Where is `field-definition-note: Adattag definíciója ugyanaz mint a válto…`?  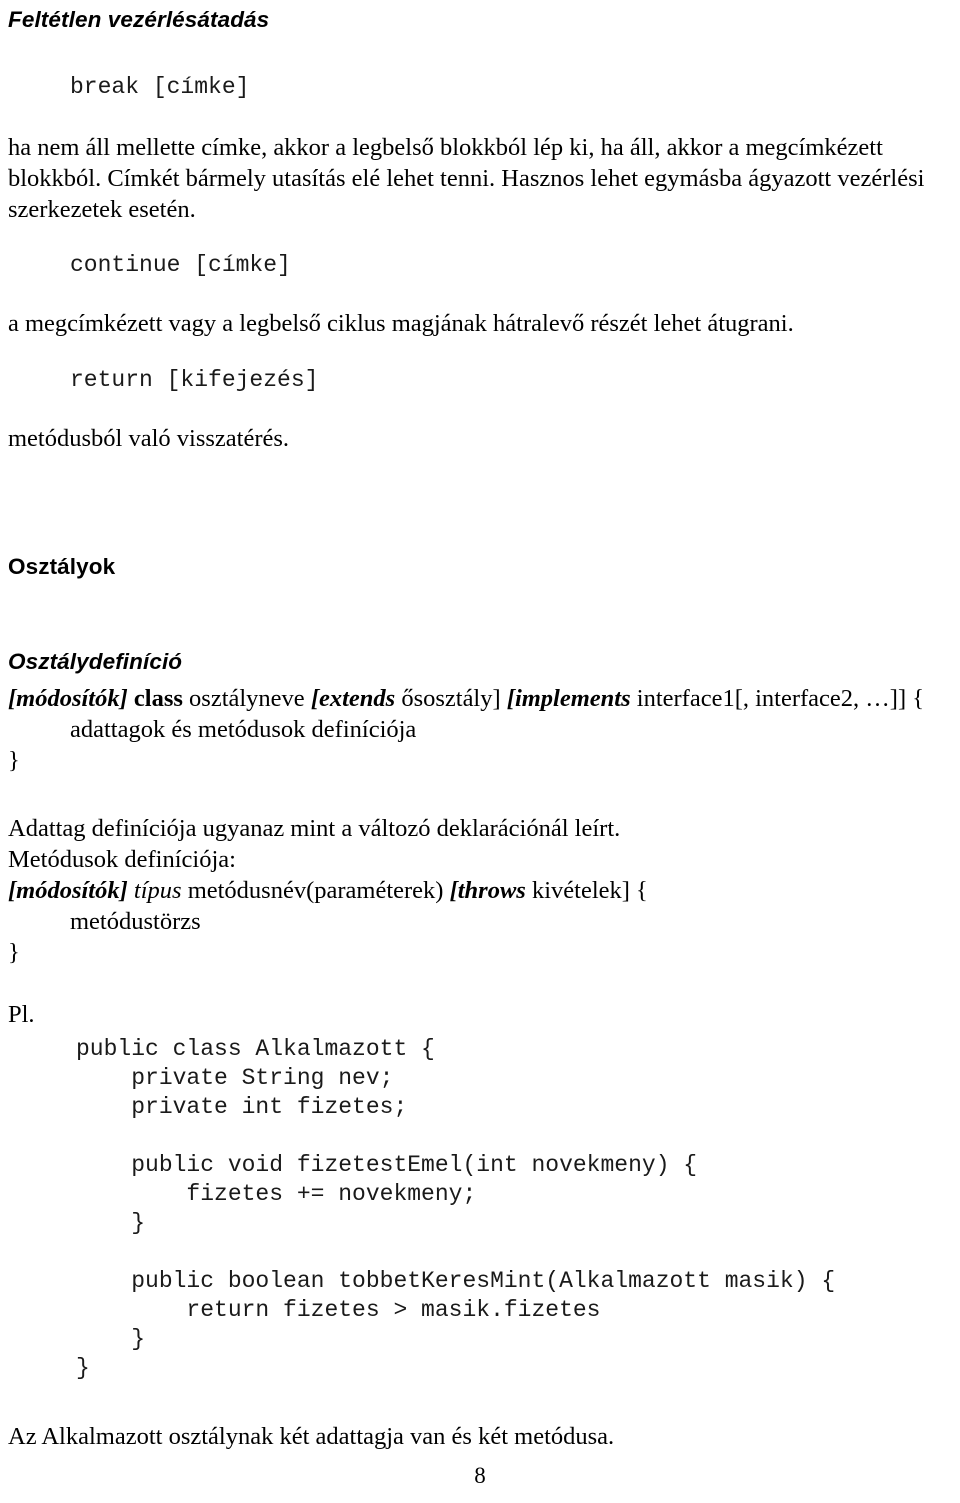 field-definition-note: Adattag definíciója ugyanaz mint a válto… is located at coordinates (314, 828).